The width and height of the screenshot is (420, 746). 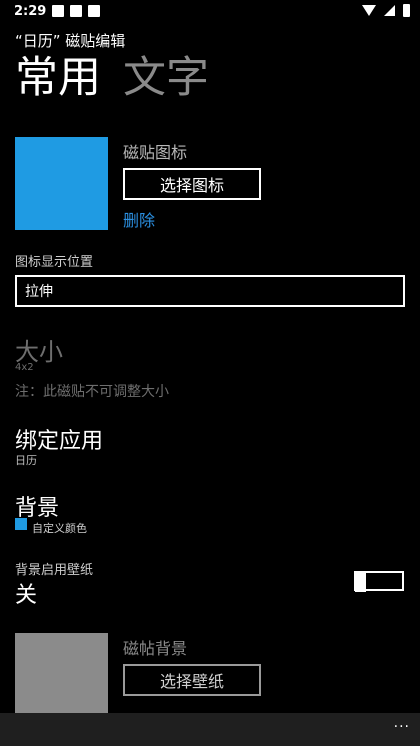 What do you see at coordinates (166, 78) in the screenshot?
I see `tab-text: 文字` at bounding box center [166, 78].